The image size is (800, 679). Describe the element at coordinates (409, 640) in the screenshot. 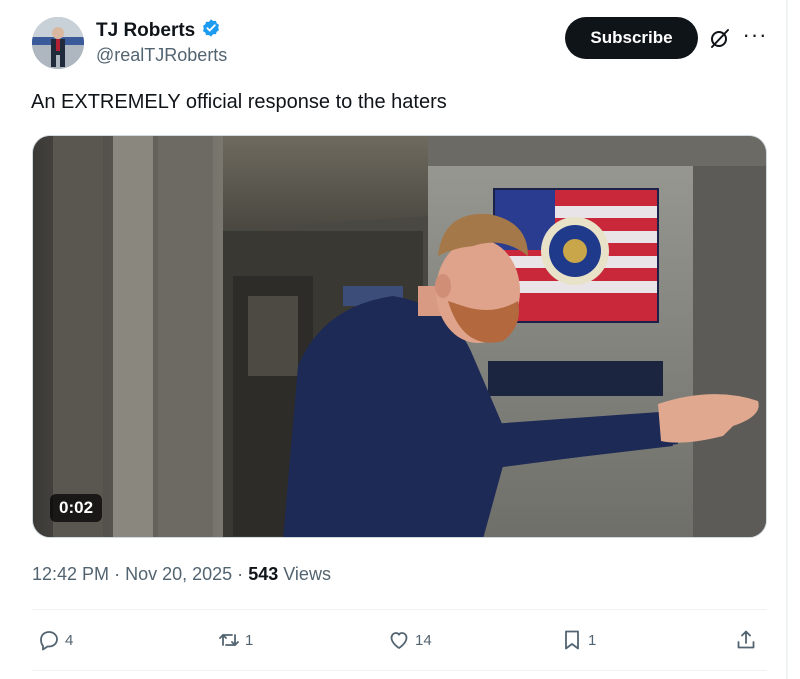

I see `like-button: 14` at that location.